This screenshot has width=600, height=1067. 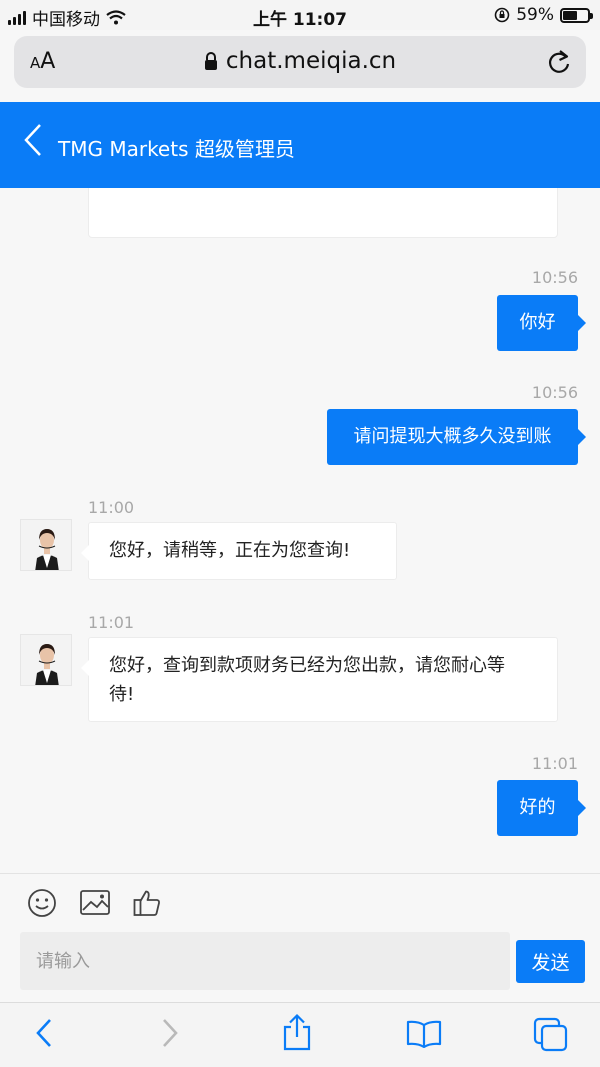 What do you see at coordinates (559, 62) in the screenshot?
I see `reload-icon` at bounding box center [559, 62].